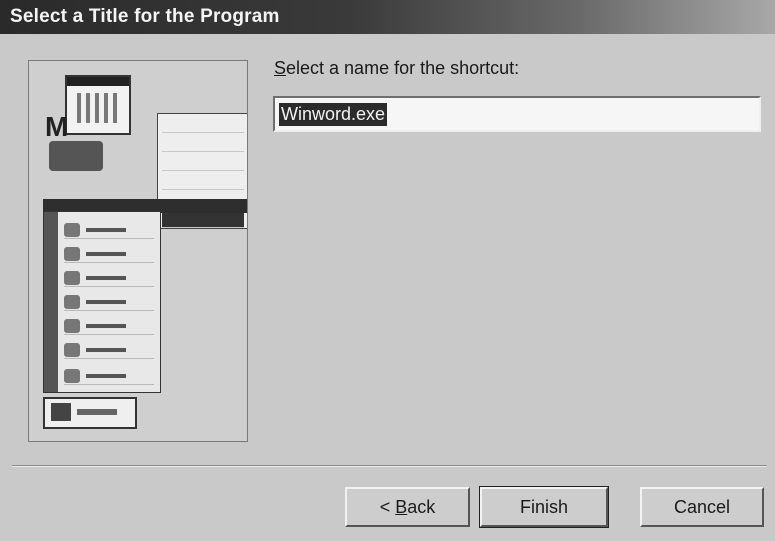 Image resolution: width=775 pixels, height=541 pixels. I want to click on shortcut-name-value: Winword.exe, so click(333, 114).